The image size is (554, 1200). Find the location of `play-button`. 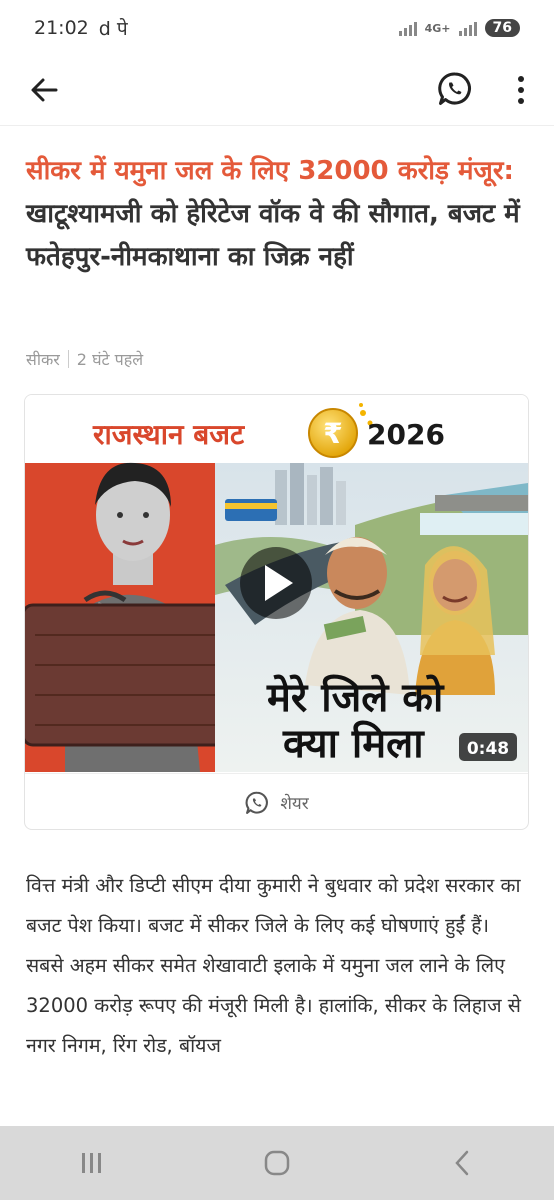

play-button is located at coordinates (276, 583).